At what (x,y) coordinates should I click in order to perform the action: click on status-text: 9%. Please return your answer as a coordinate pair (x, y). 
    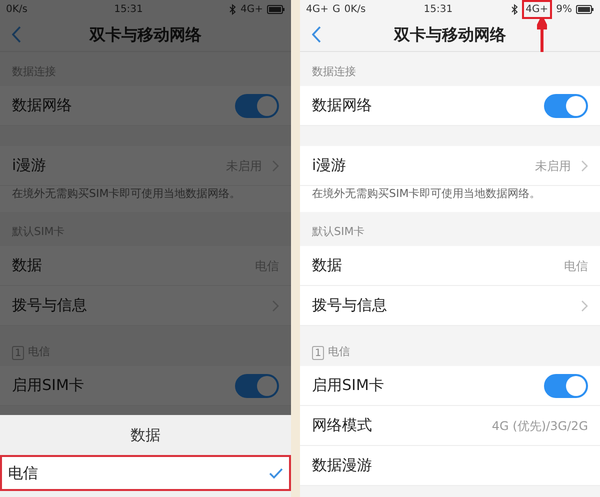
    Looking at the image, I should click on (564, 9).